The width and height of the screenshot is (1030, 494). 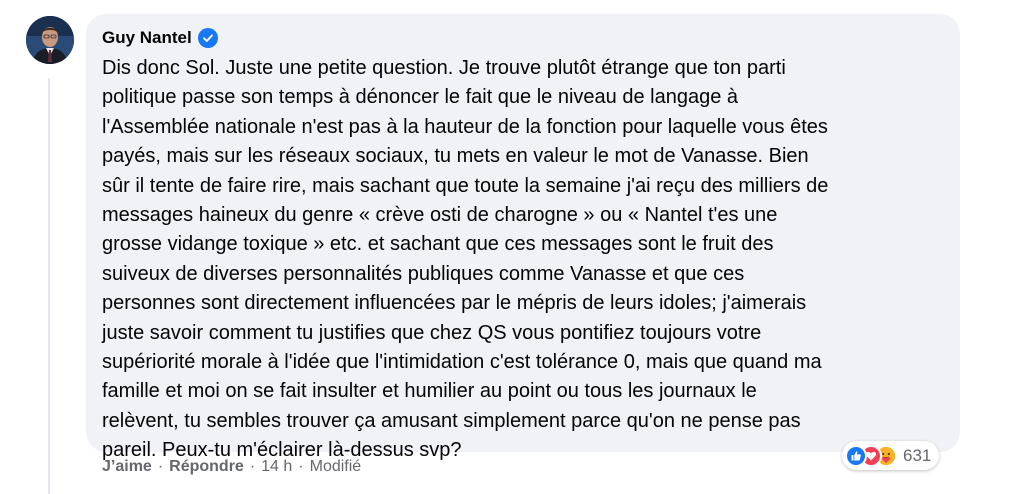 What do you see at coordinates (147, 38) in the screenshot?
I see `author-name: Guy Nantel` at bounding box center [147, 38].